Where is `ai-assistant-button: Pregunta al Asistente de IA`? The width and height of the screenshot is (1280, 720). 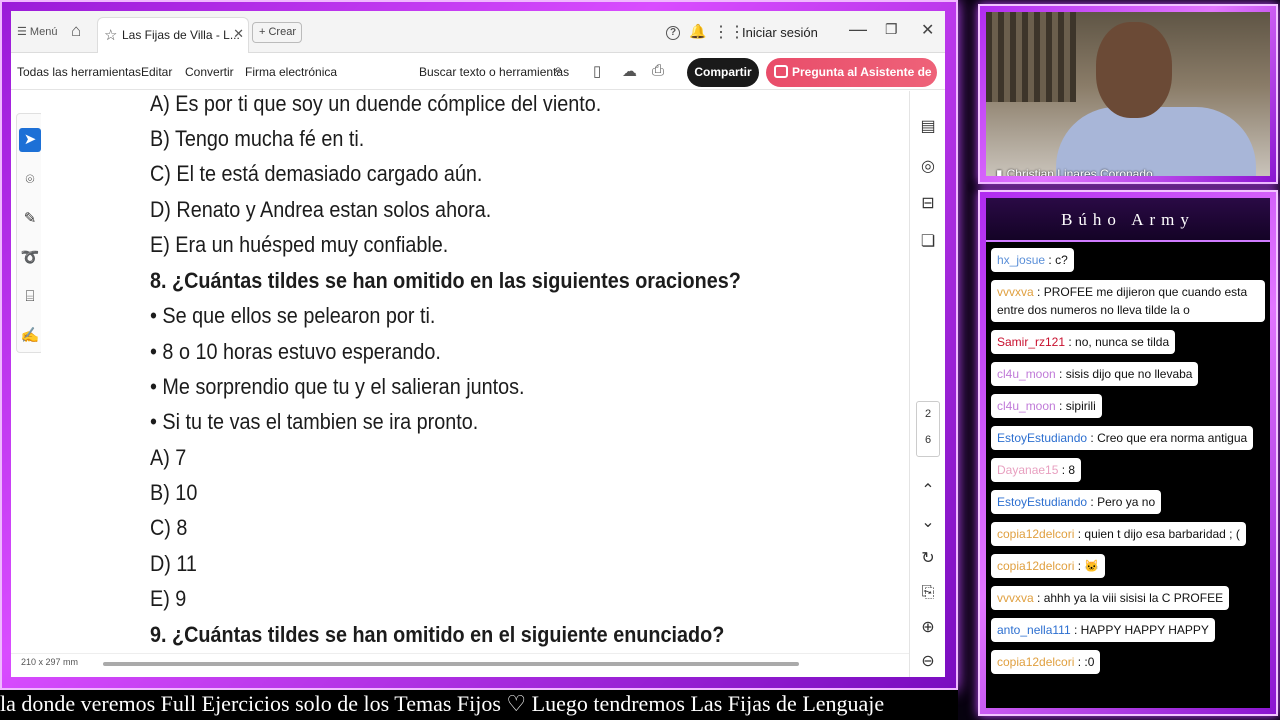
ai-assistant-button: Pregunta al Asistente de IA is located at coordinates (851, 83).